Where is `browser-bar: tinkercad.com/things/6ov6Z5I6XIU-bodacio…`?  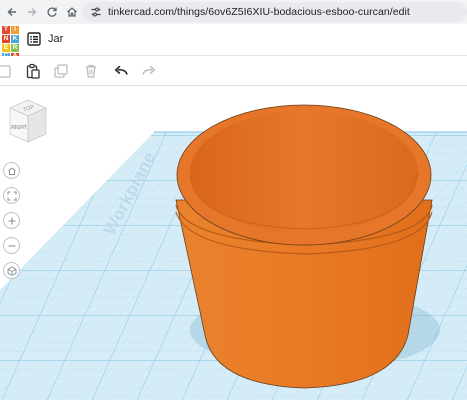 browser-bar: tinkercad.com/things/6ov6Z5I6XIU-bodacio… is located at coordinates (233, 12).